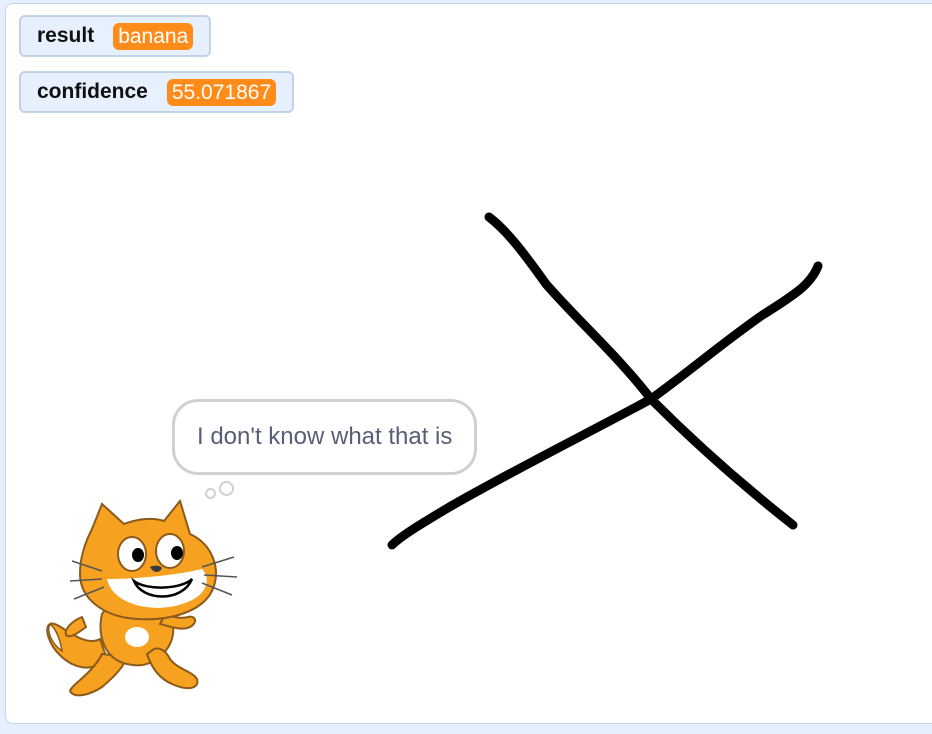  What do you see at coordinates (210, 493) in the screenshot?
I see `thought-dot-small` at bounding box center [210, 493].